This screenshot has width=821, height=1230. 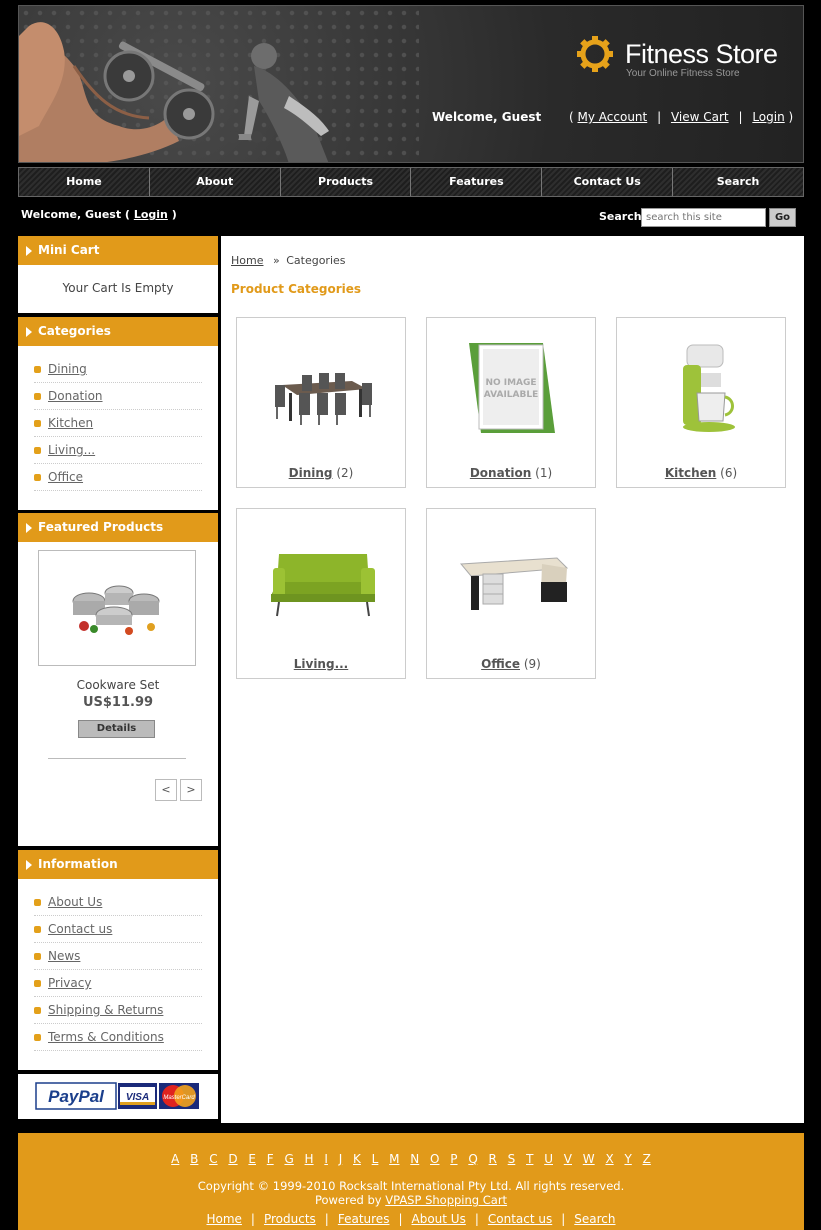 What do you see at coordinates (589, 1159) in the screenshot?
I see `alphabet-letter-w: W` at bounding box center [589, 1159].